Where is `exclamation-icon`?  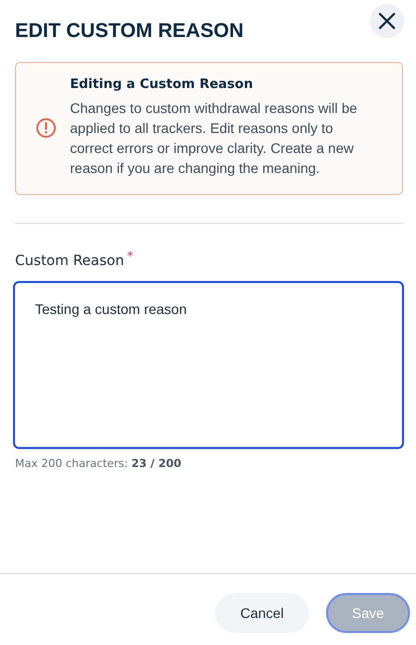
exclamation-icon is located at coordinates (46, 128).